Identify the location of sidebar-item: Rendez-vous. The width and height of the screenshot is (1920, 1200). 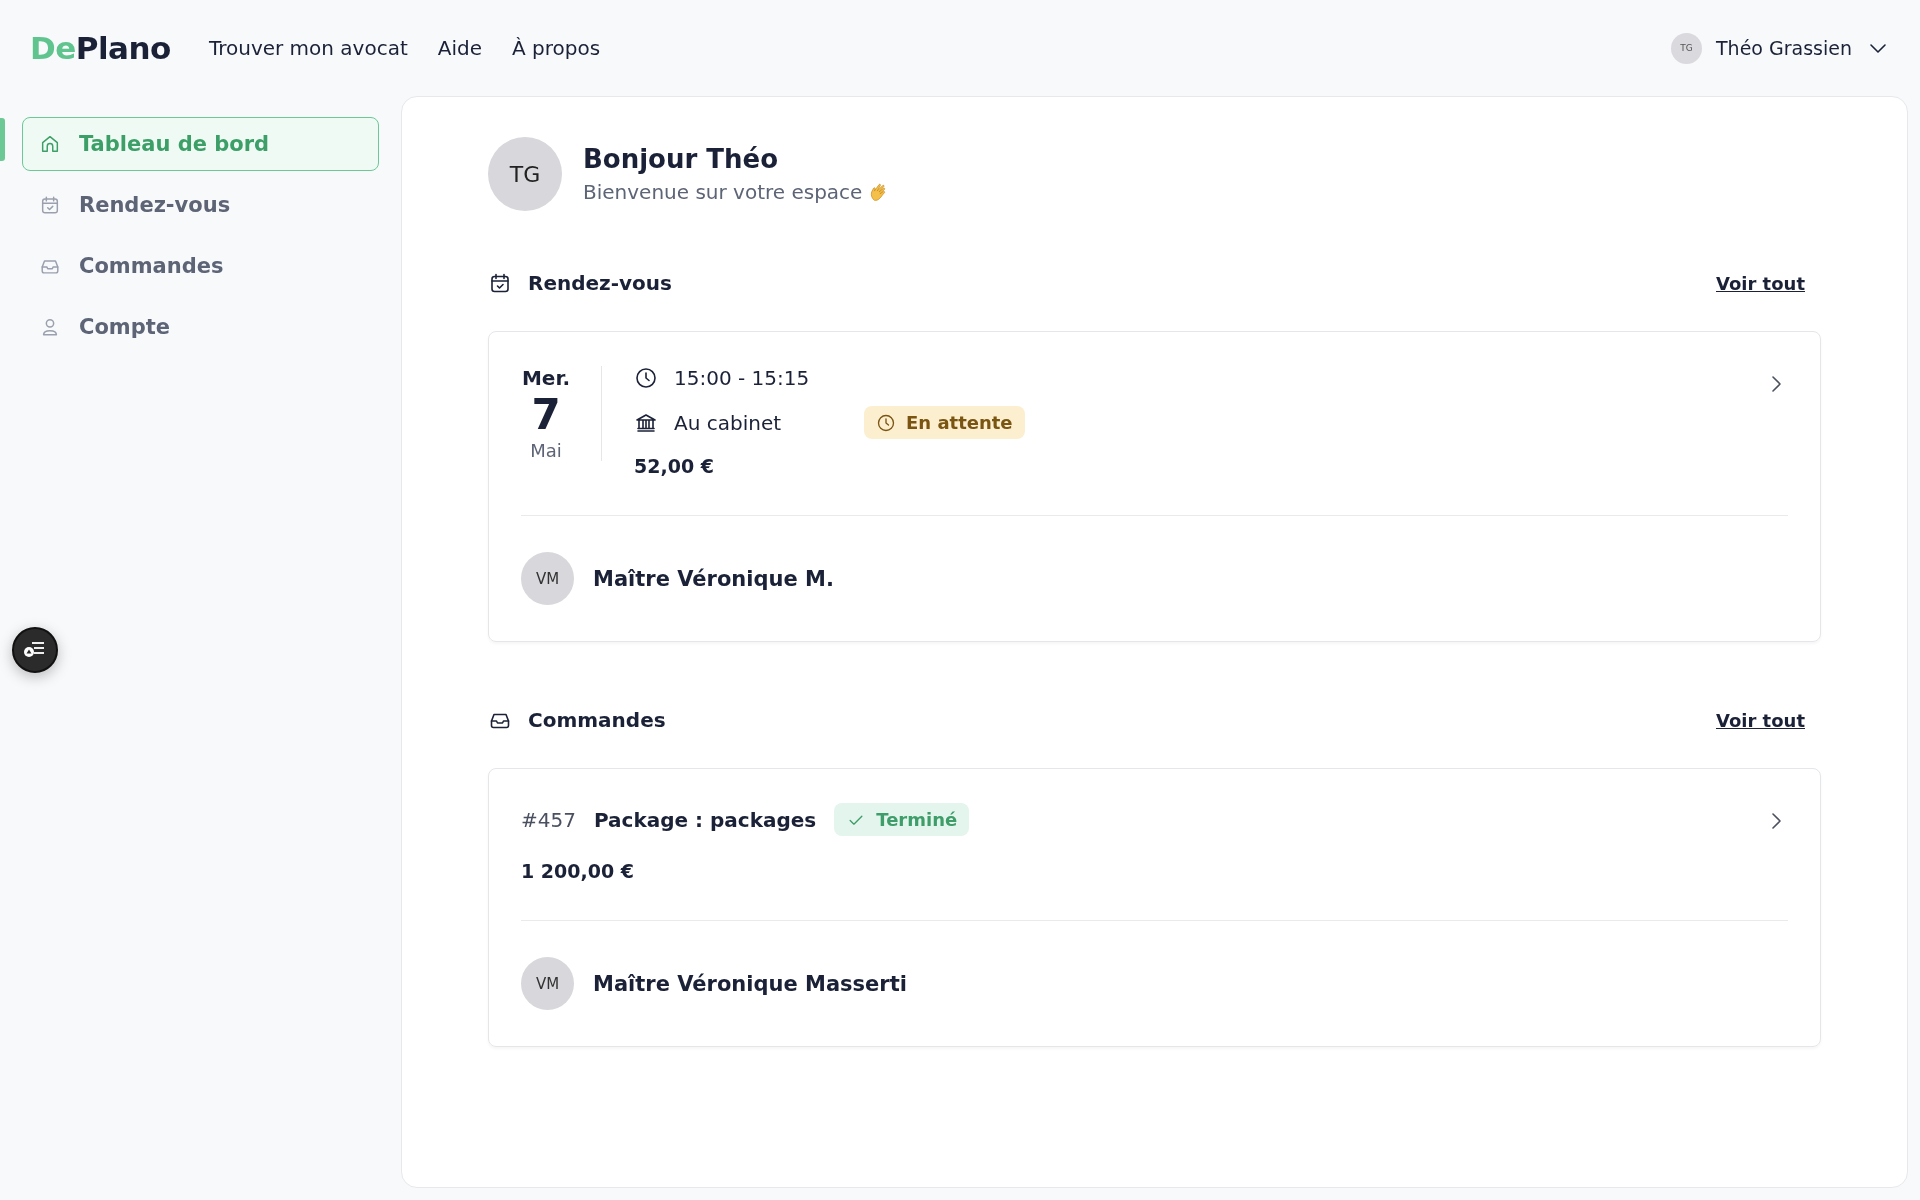
(200, 205).